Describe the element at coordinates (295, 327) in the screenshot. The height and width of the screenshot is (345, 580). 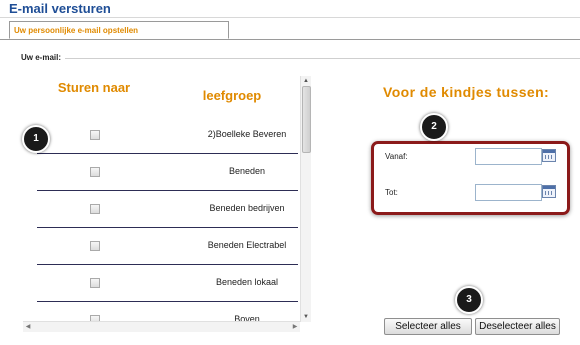
I see `scroll-right-icon: ▶` at that location.